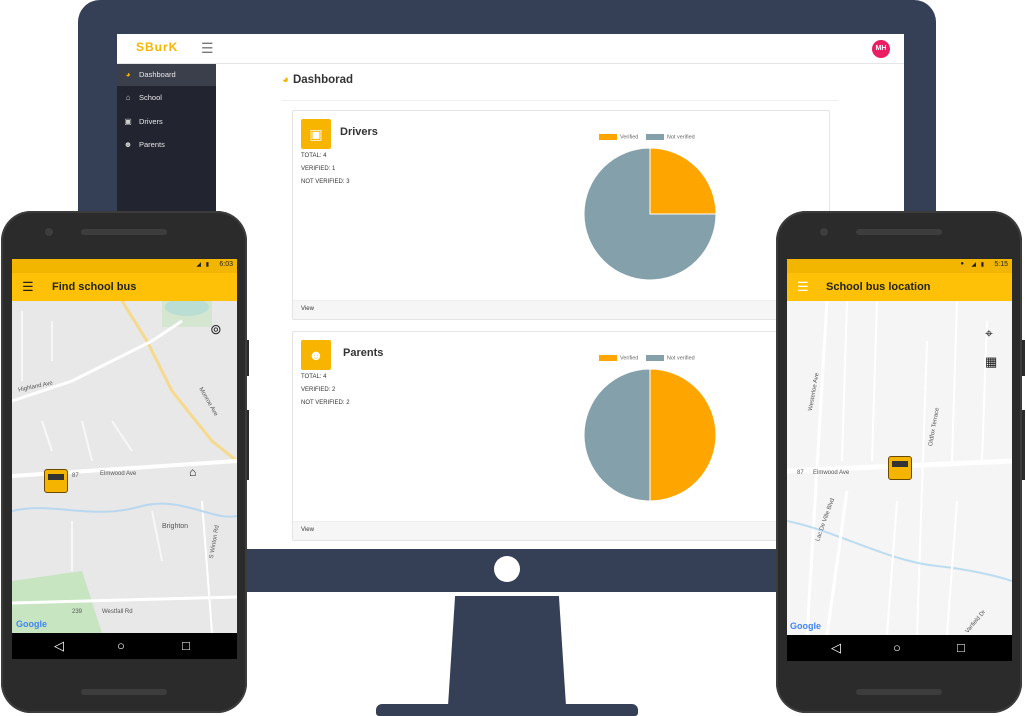 This screenshot has width=1026, height=716. What do you see at coordinates (363, 353) in the screenshot?
I see `card-title: Parents` at bounding box center [363, 353].